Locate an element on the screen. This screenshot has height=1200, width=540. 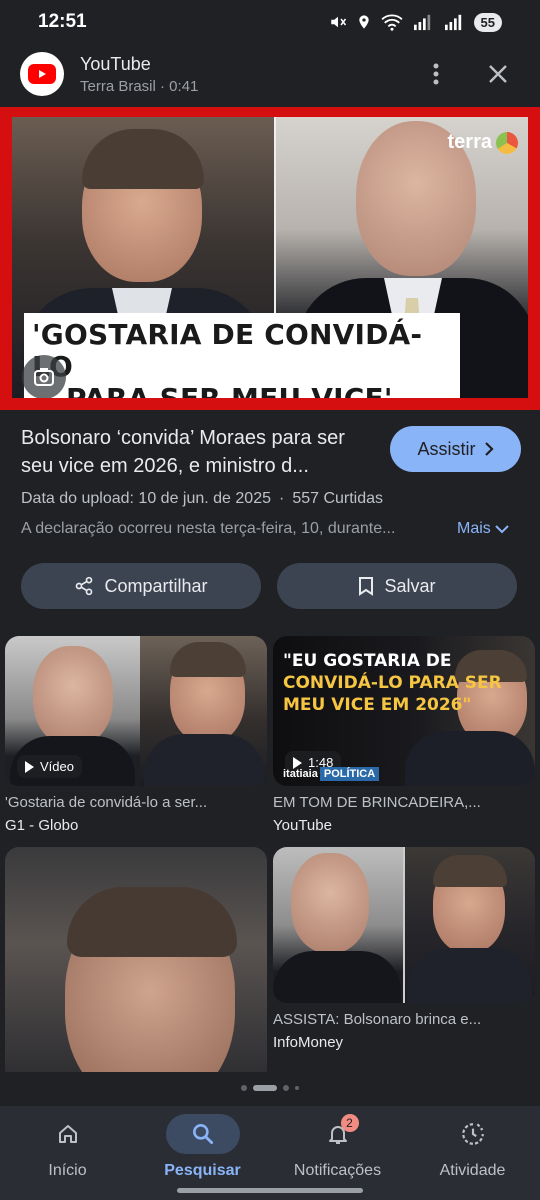
share-label: Compartilhar is located at coordinates (156, 585).